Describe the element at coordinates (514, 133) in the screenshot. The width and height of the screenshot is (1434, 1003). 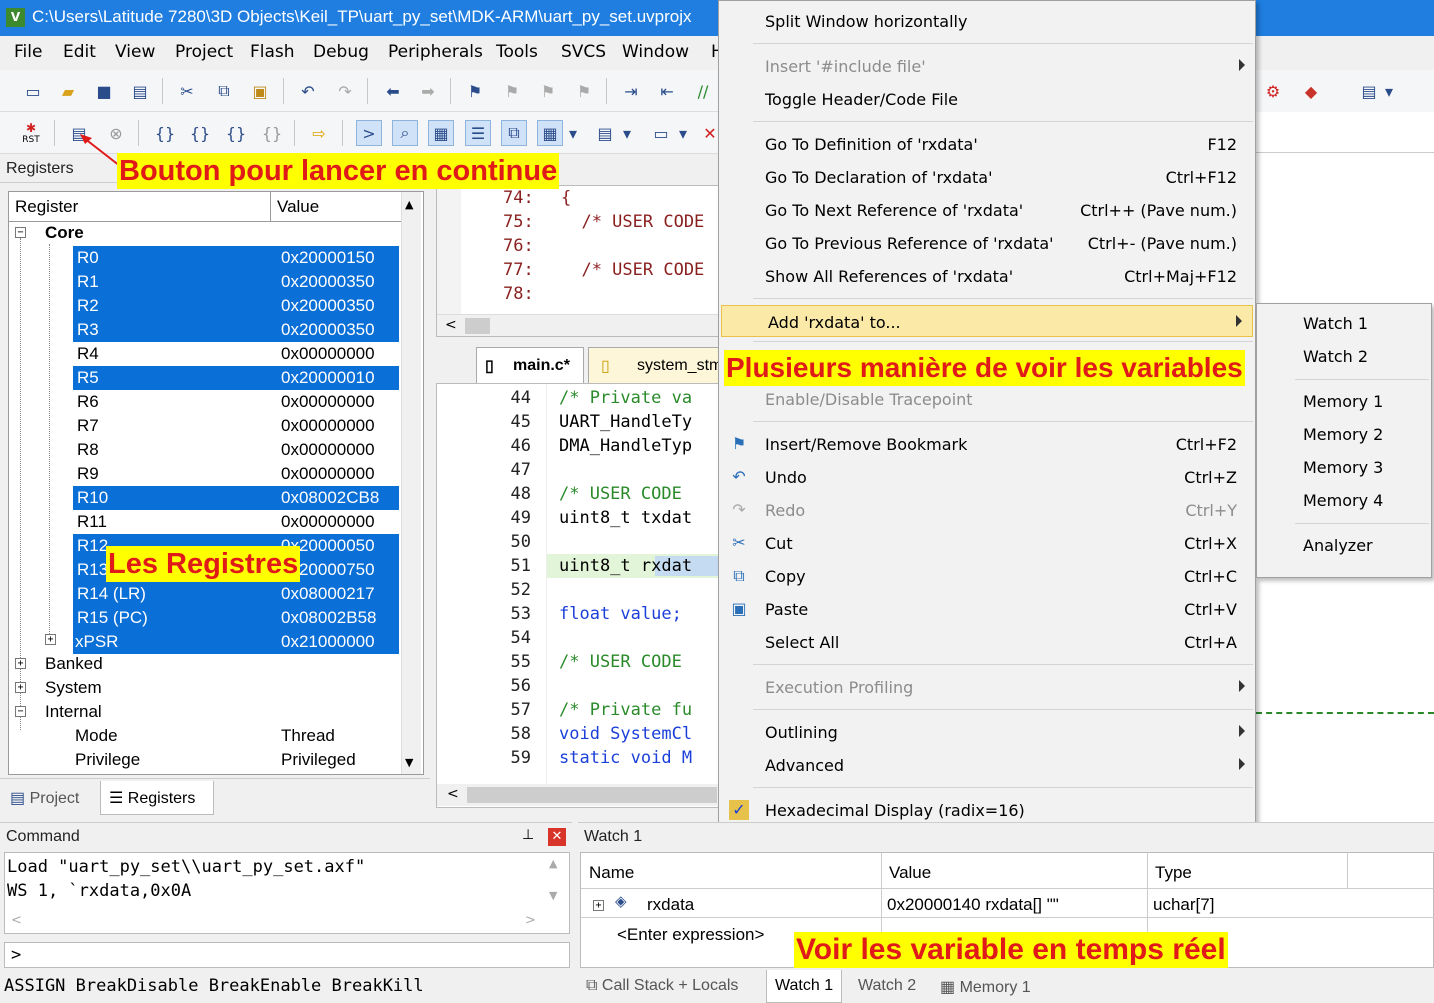
I see `call-stack-icon: ⧉` at that location.